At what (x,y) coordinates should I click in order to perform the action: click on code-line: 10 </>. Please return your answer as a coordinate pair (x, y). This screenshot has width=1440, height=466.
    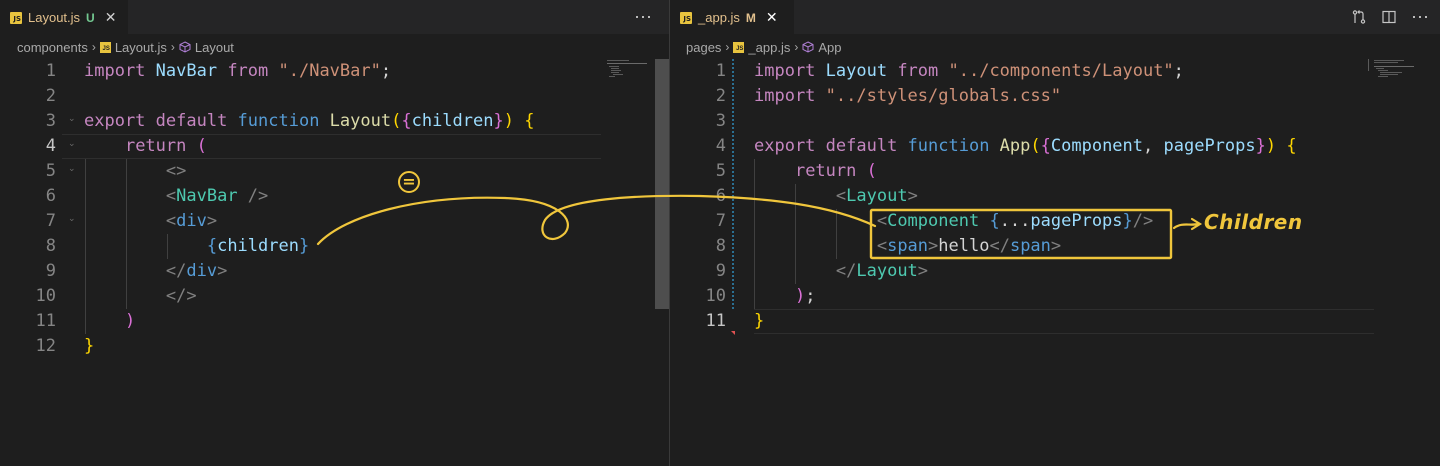
    Looking at the image, I should click on (334, 296).